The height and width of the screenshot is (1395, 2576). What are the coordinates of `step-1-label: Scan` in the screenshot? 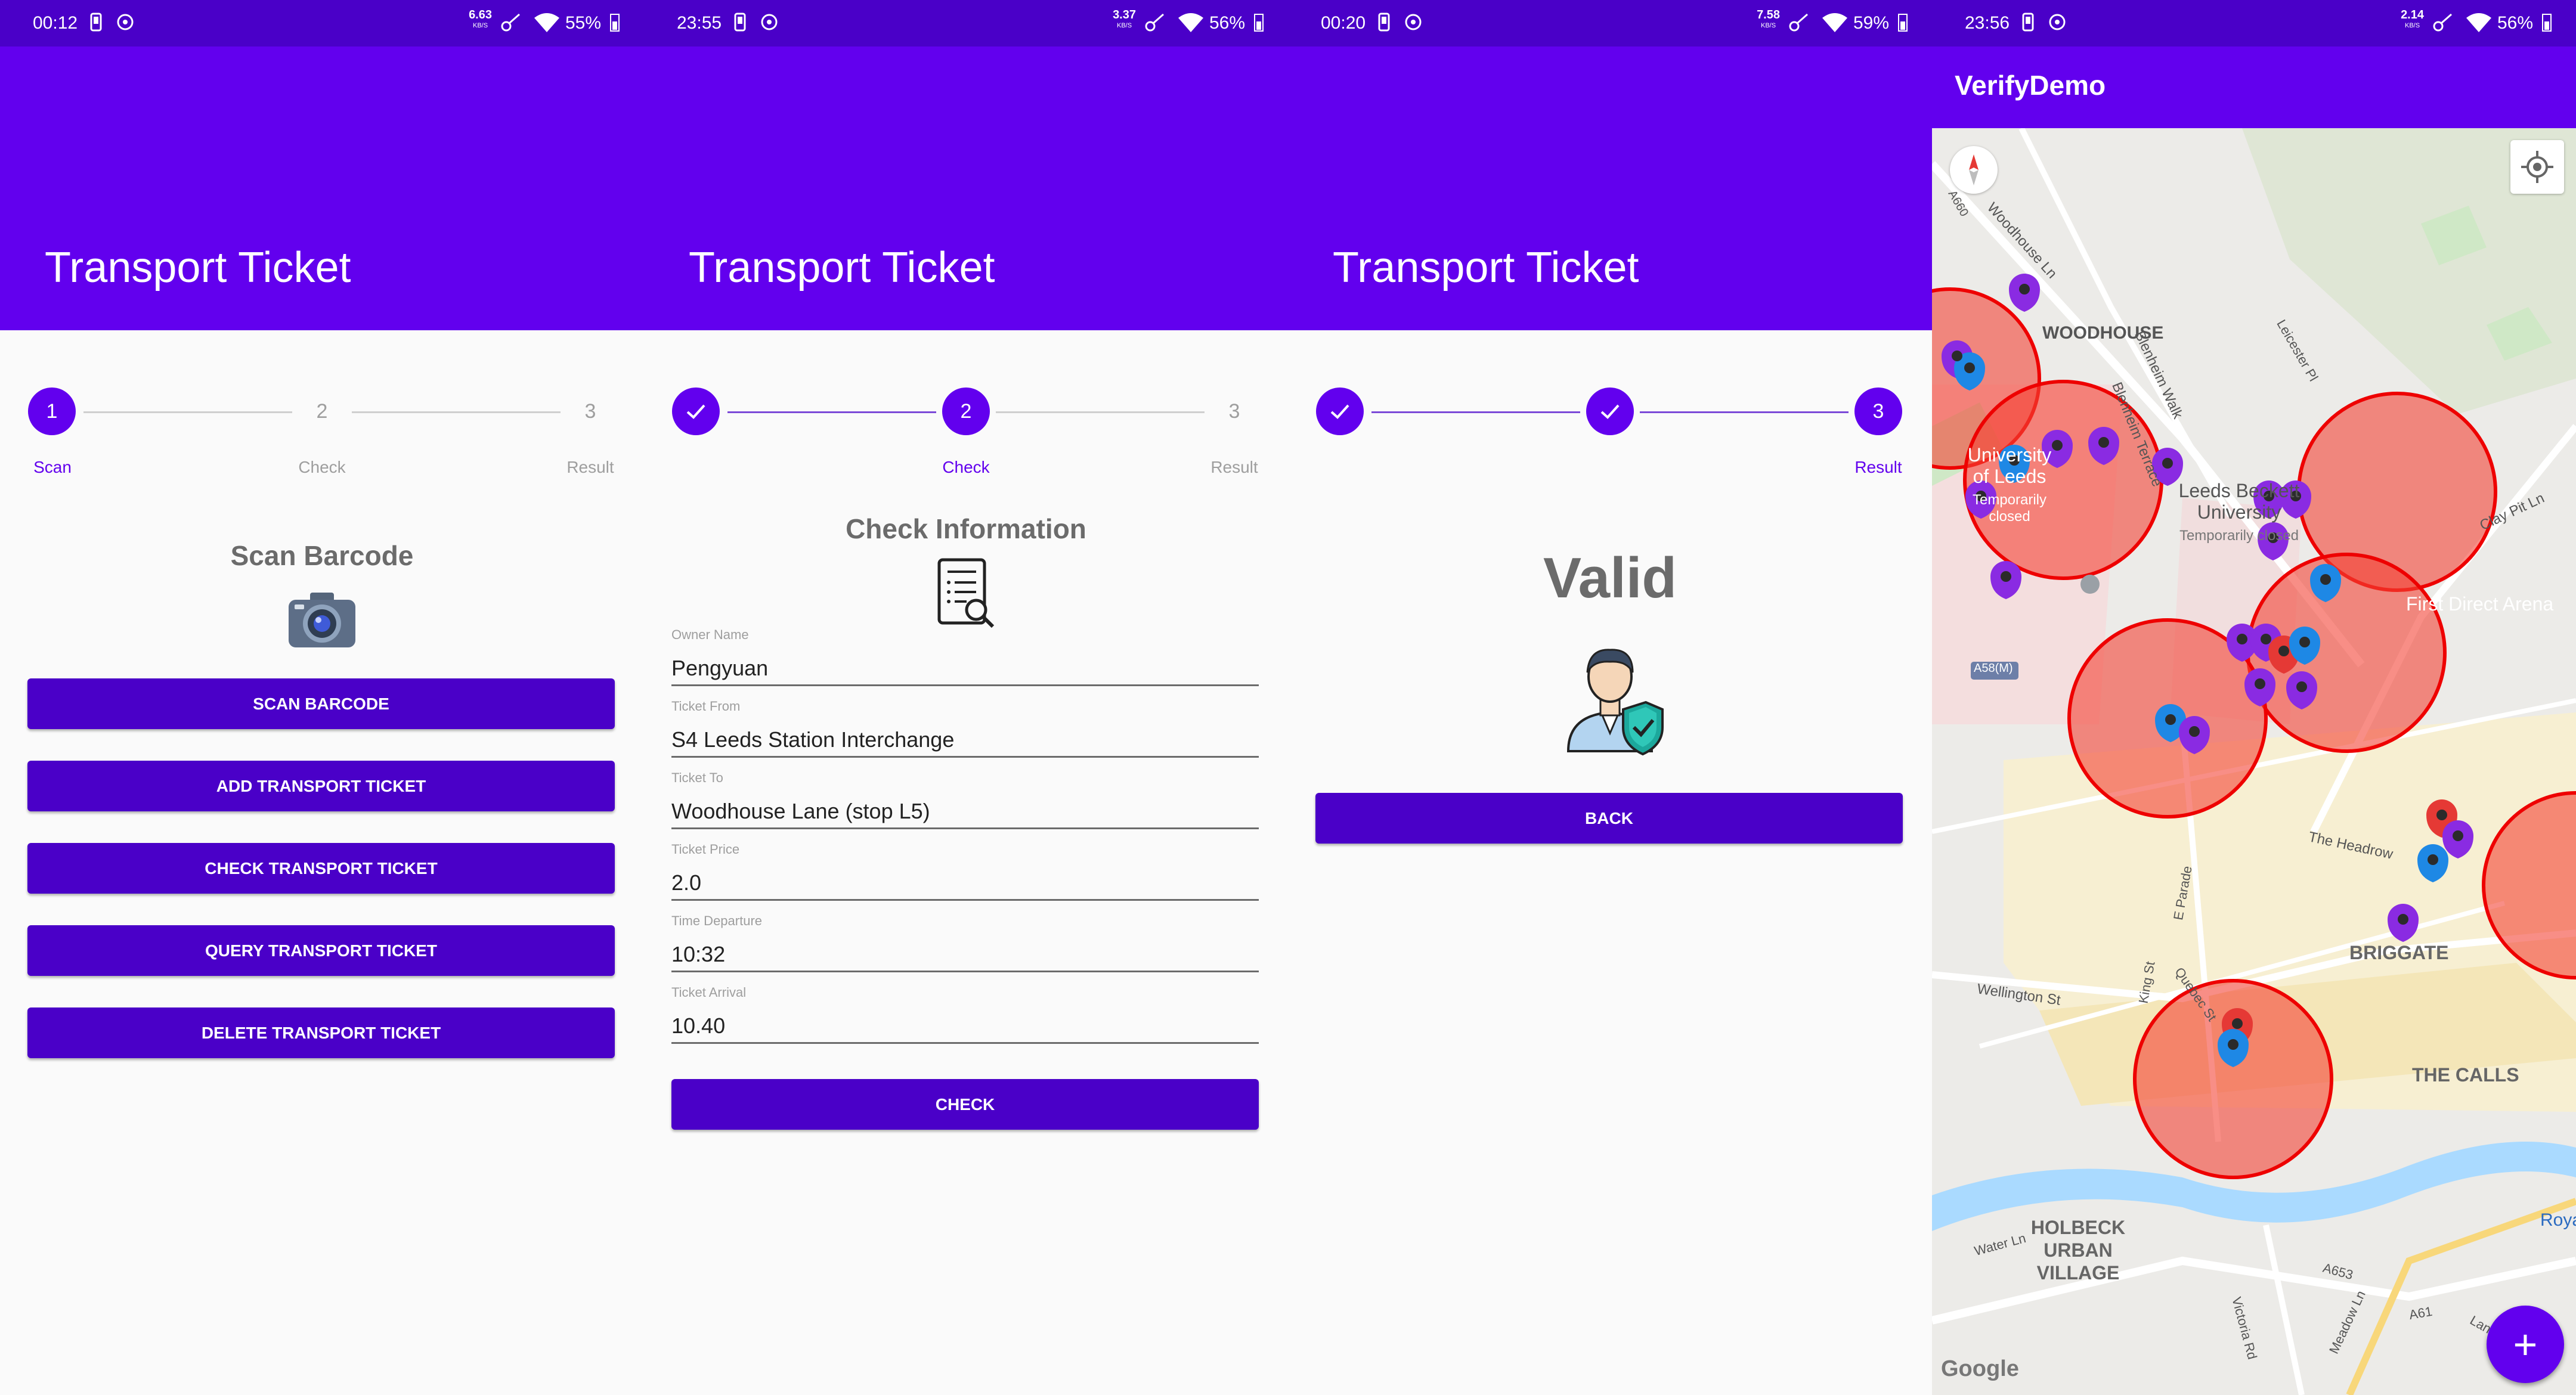 It's located at (52, 467).